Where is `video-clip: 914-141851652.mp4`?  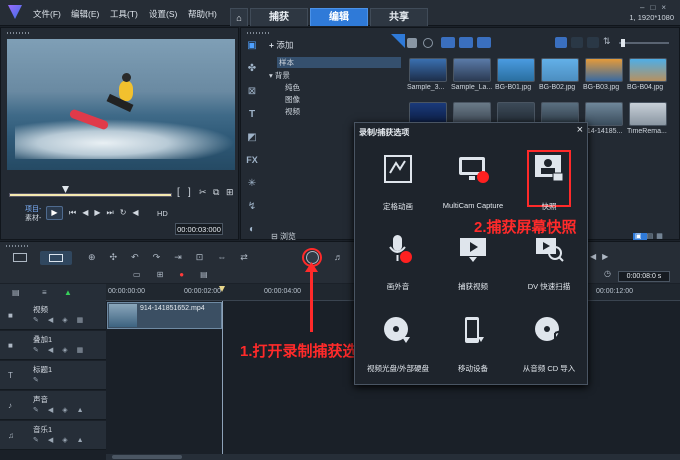 video-clip: 914-141851652.mp4 is located at coordinates (164, 315).